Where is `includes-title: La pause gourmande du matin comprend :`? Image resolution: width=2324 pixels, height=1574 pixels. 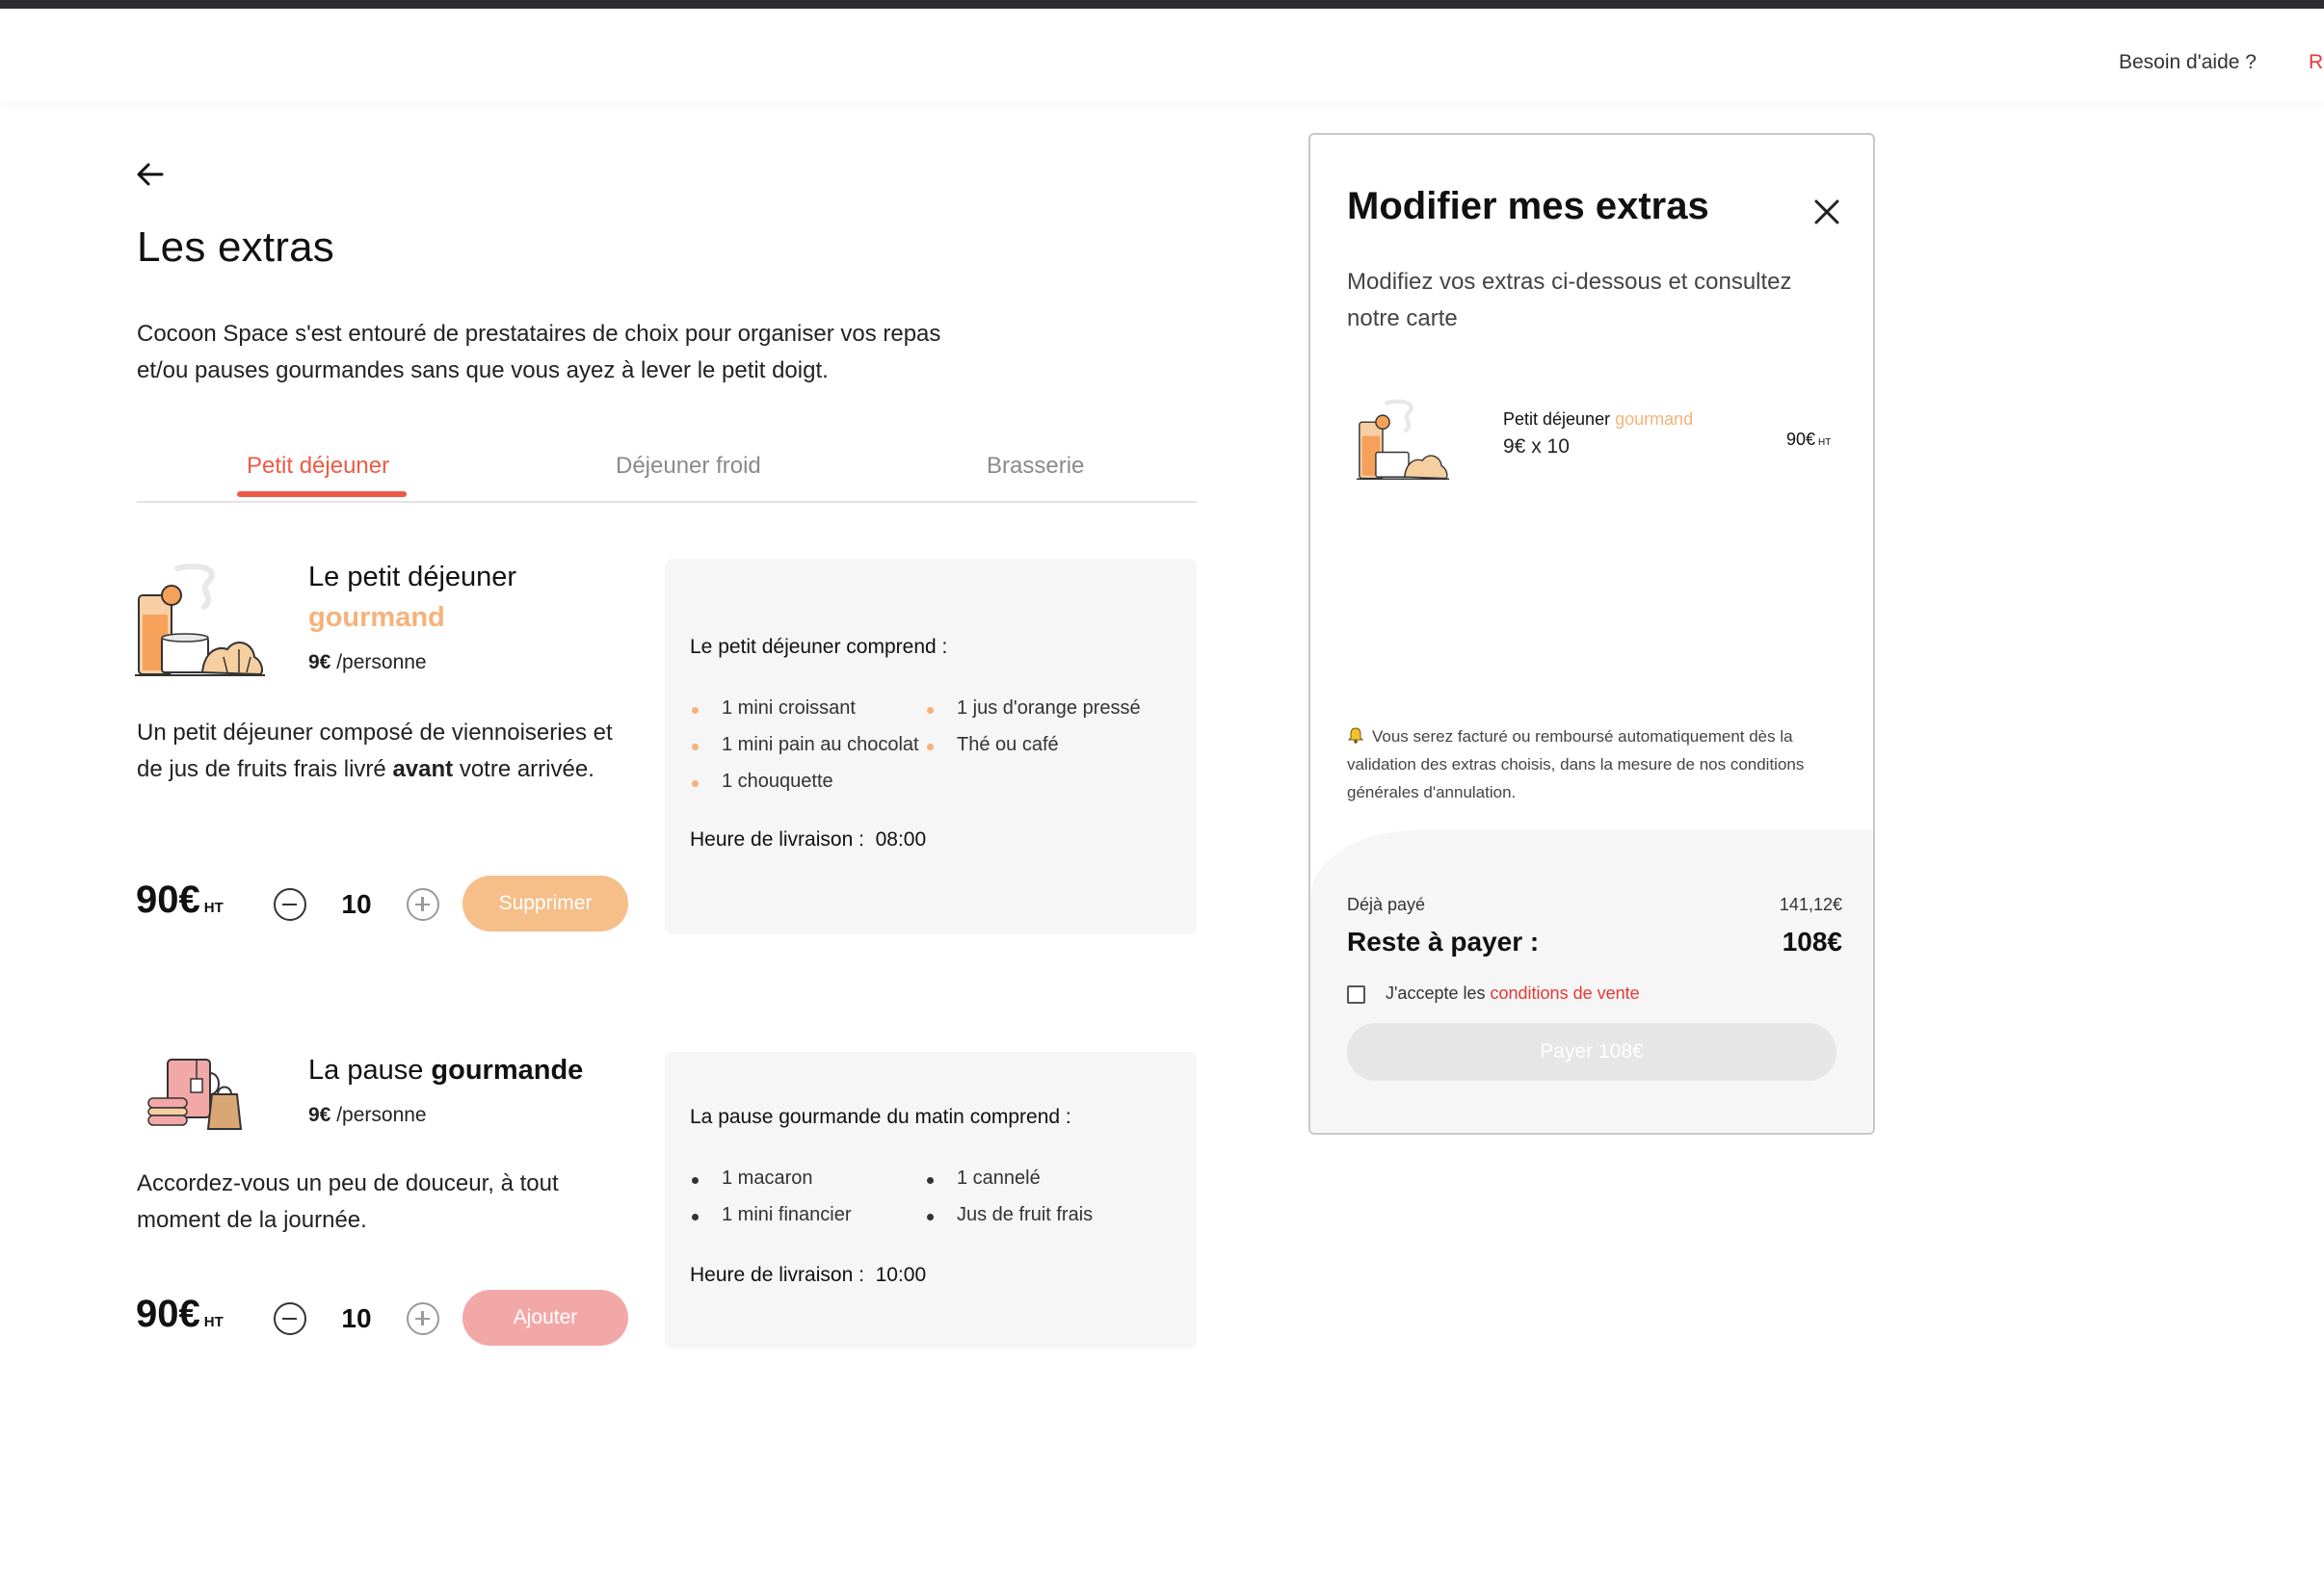 includes-title: La pause gourmande du matin comprend : is located at coordinates (881, 1117).